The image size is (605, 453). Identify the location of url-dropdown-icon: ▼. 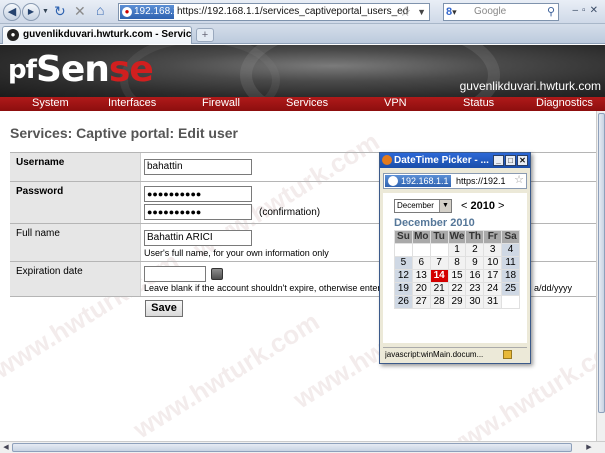
(421, 12).